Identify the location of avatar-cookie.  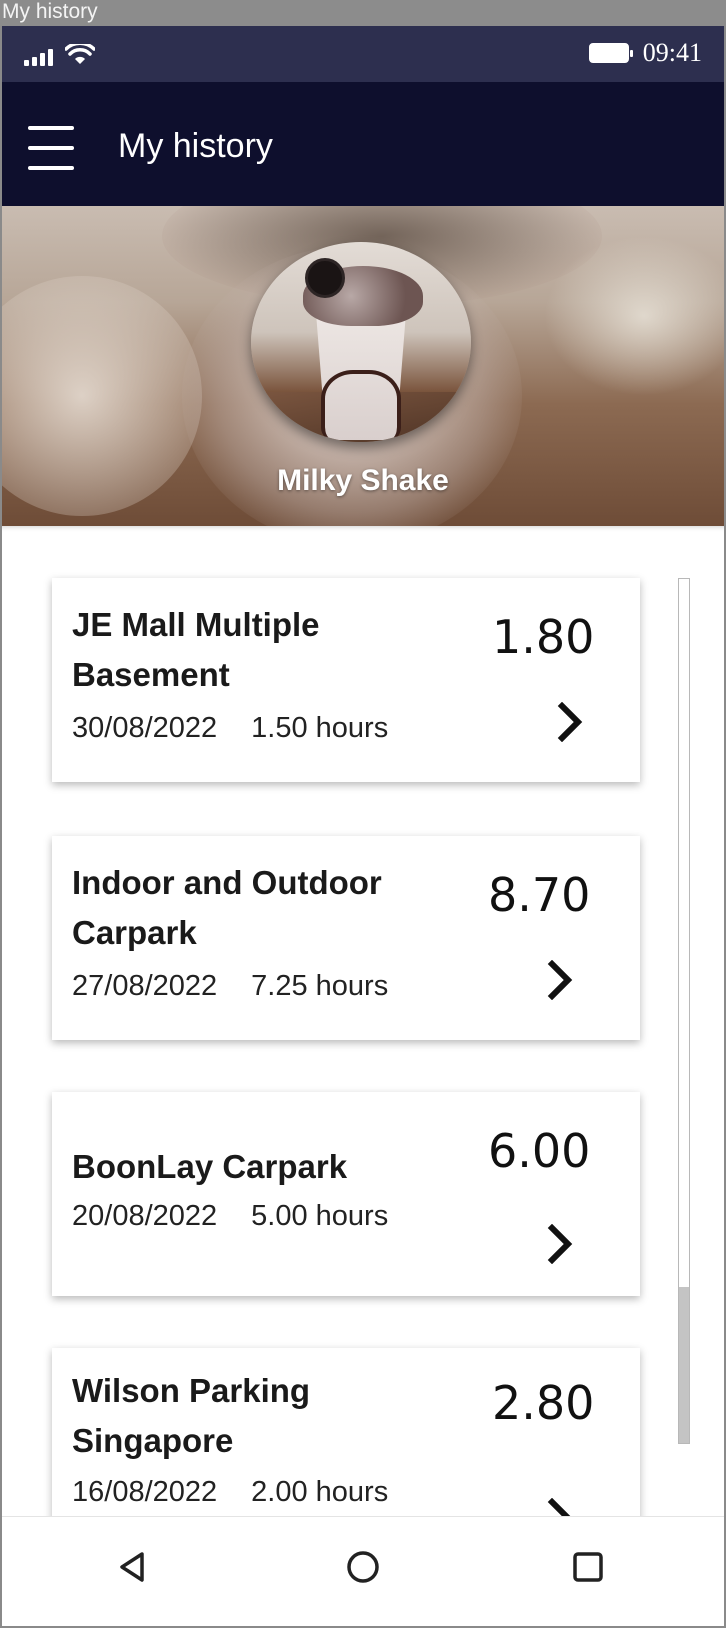
(325, 278).